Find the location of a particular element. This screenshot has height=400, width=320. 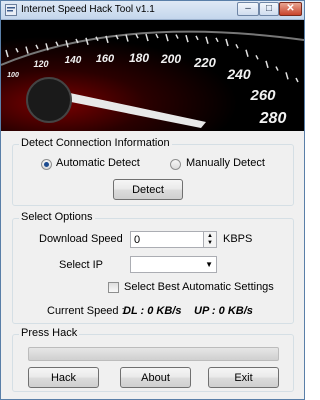

best-settings-checkbox is located at coordinates (113, 287).